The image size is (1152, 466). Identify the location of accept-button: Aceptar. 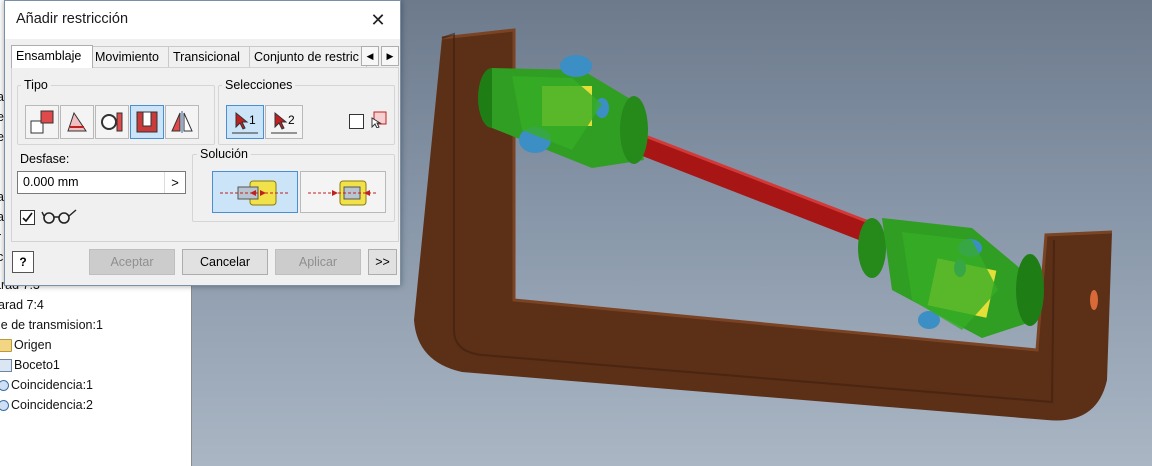
(132, 262).